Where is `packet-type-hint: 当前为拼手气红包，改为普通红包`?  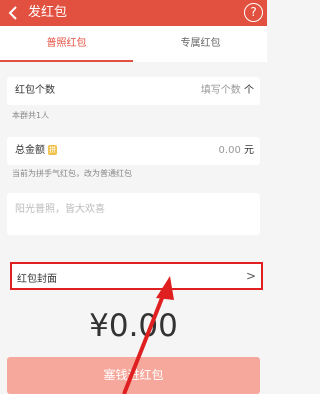
packet-type-hint: 当前为拼手气红包，改为普通红包 is located at coordinates (72, 174).